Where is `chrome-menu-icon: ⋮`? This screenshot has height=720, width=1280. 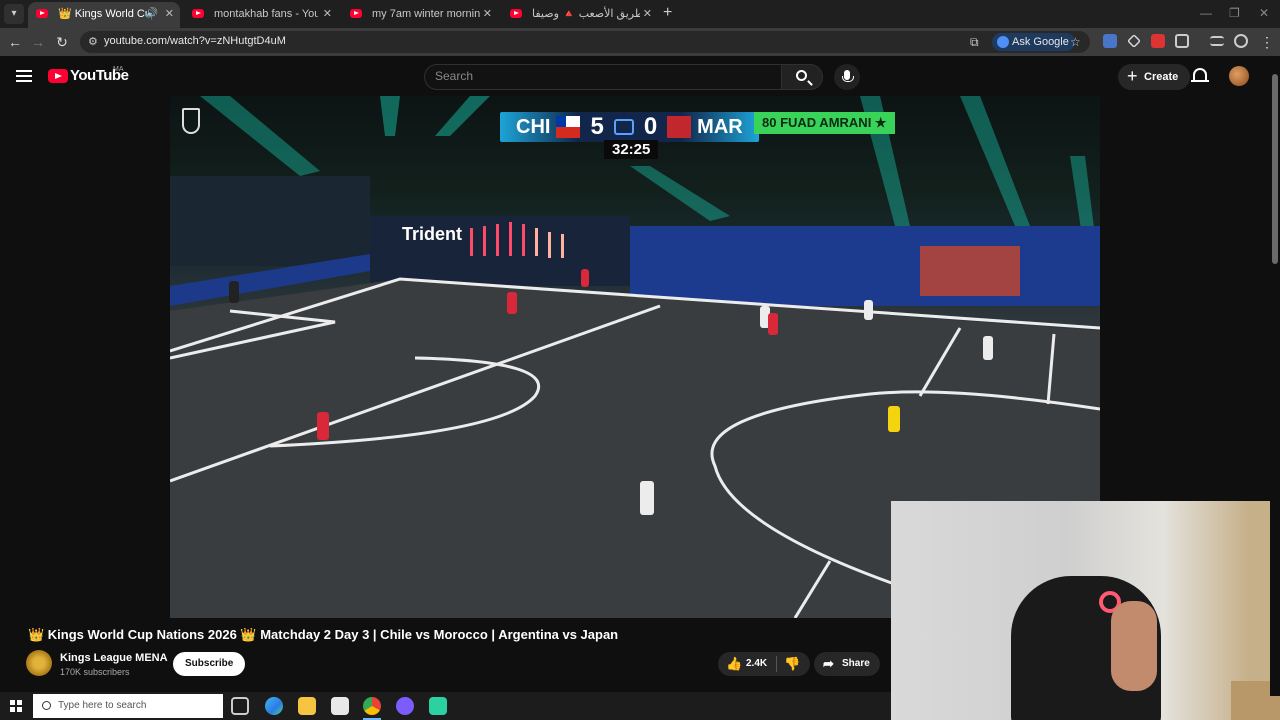 chrome-menu-icon: ⋮ is located at coordinates (1267, 42).